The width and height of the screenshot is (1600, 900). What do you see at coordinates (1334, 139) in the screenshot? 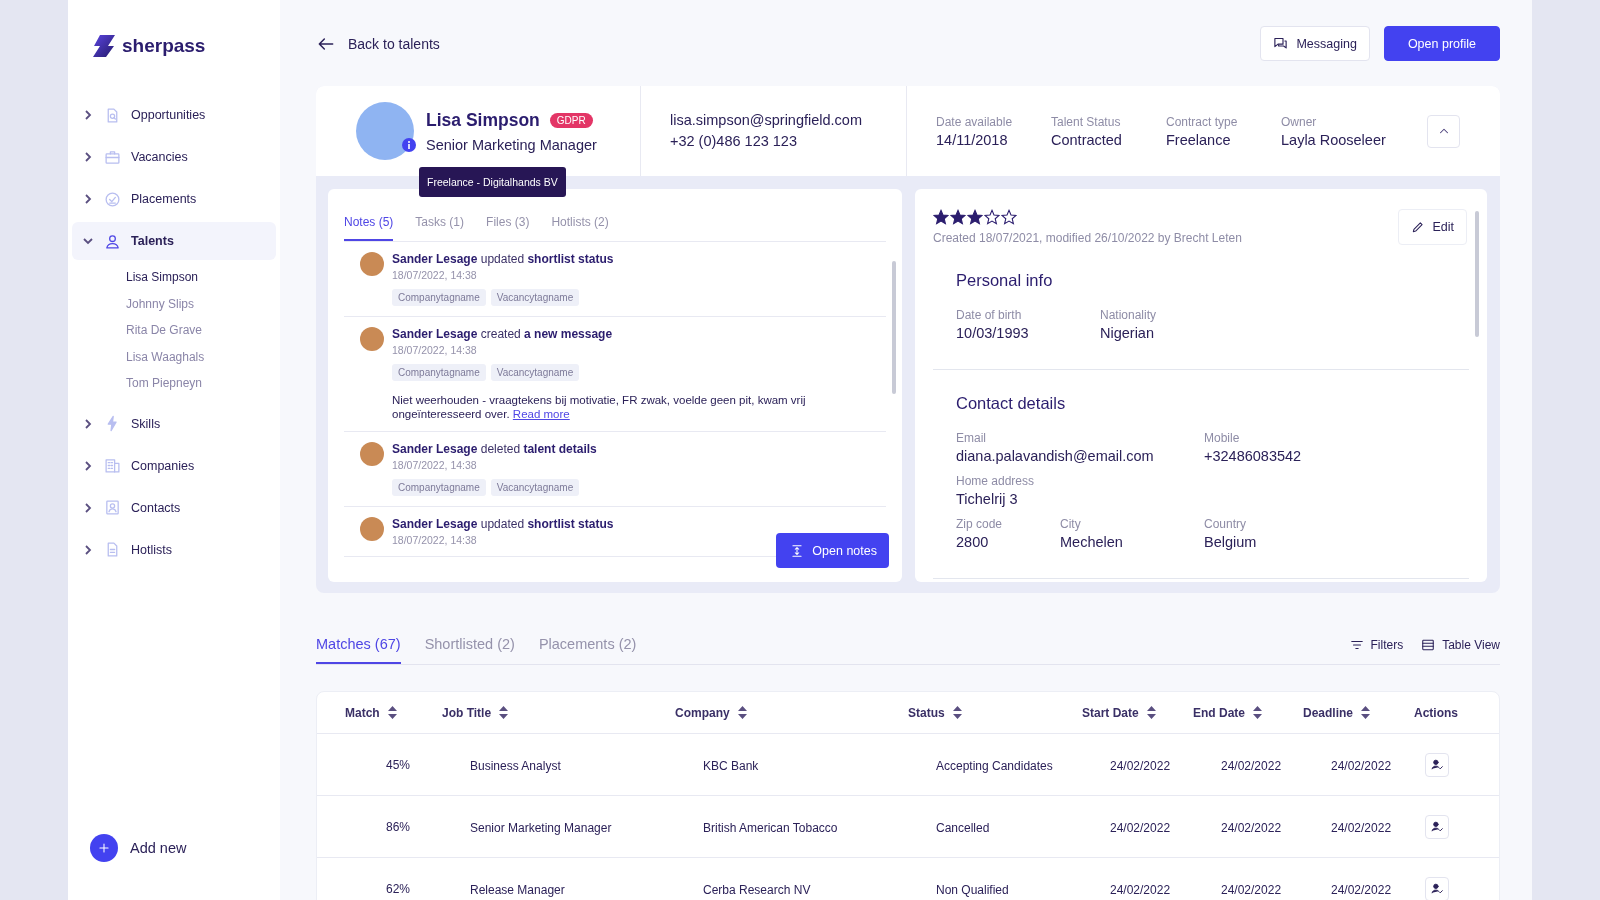
I see `field-value: Layla Rooseleer` at bounding box center [1334, 139].